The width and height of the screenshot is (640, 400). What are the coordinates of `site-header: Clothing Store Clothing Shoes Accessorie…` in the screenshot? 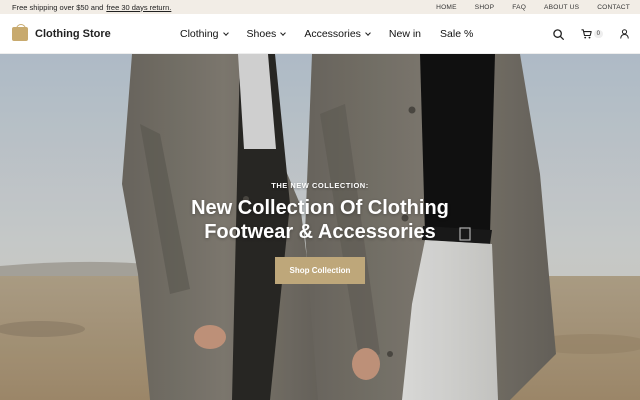 It's located at (320, 34).